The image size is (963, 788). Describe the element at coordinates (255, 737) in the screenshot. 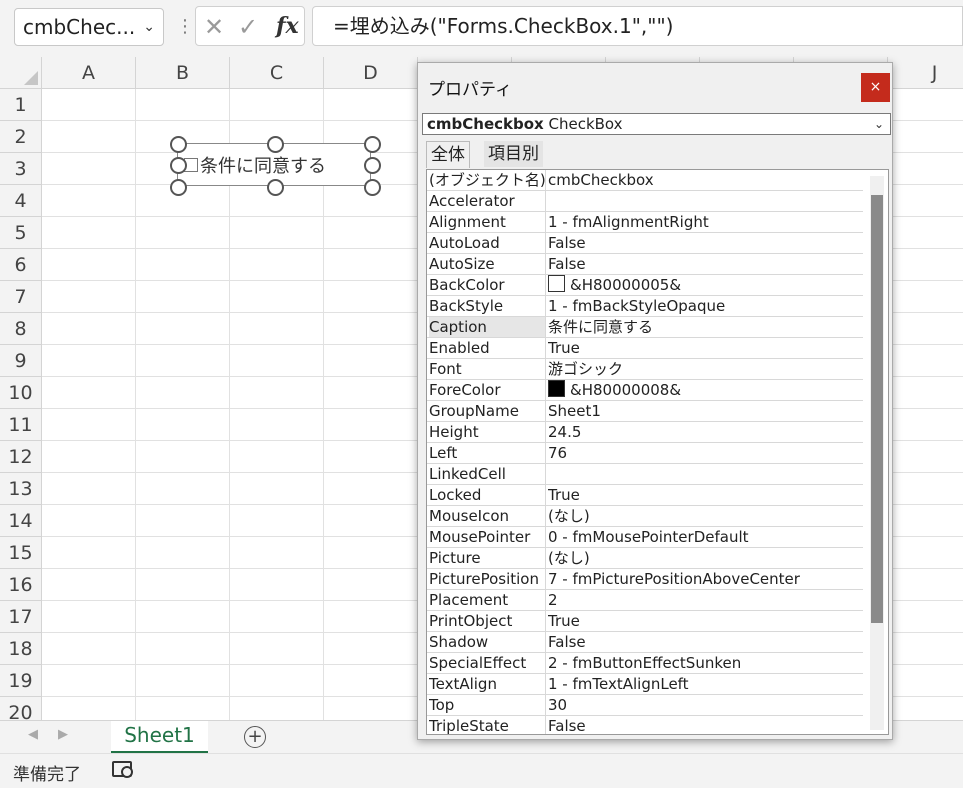

I see `add-sheet-icon: +` at that location.